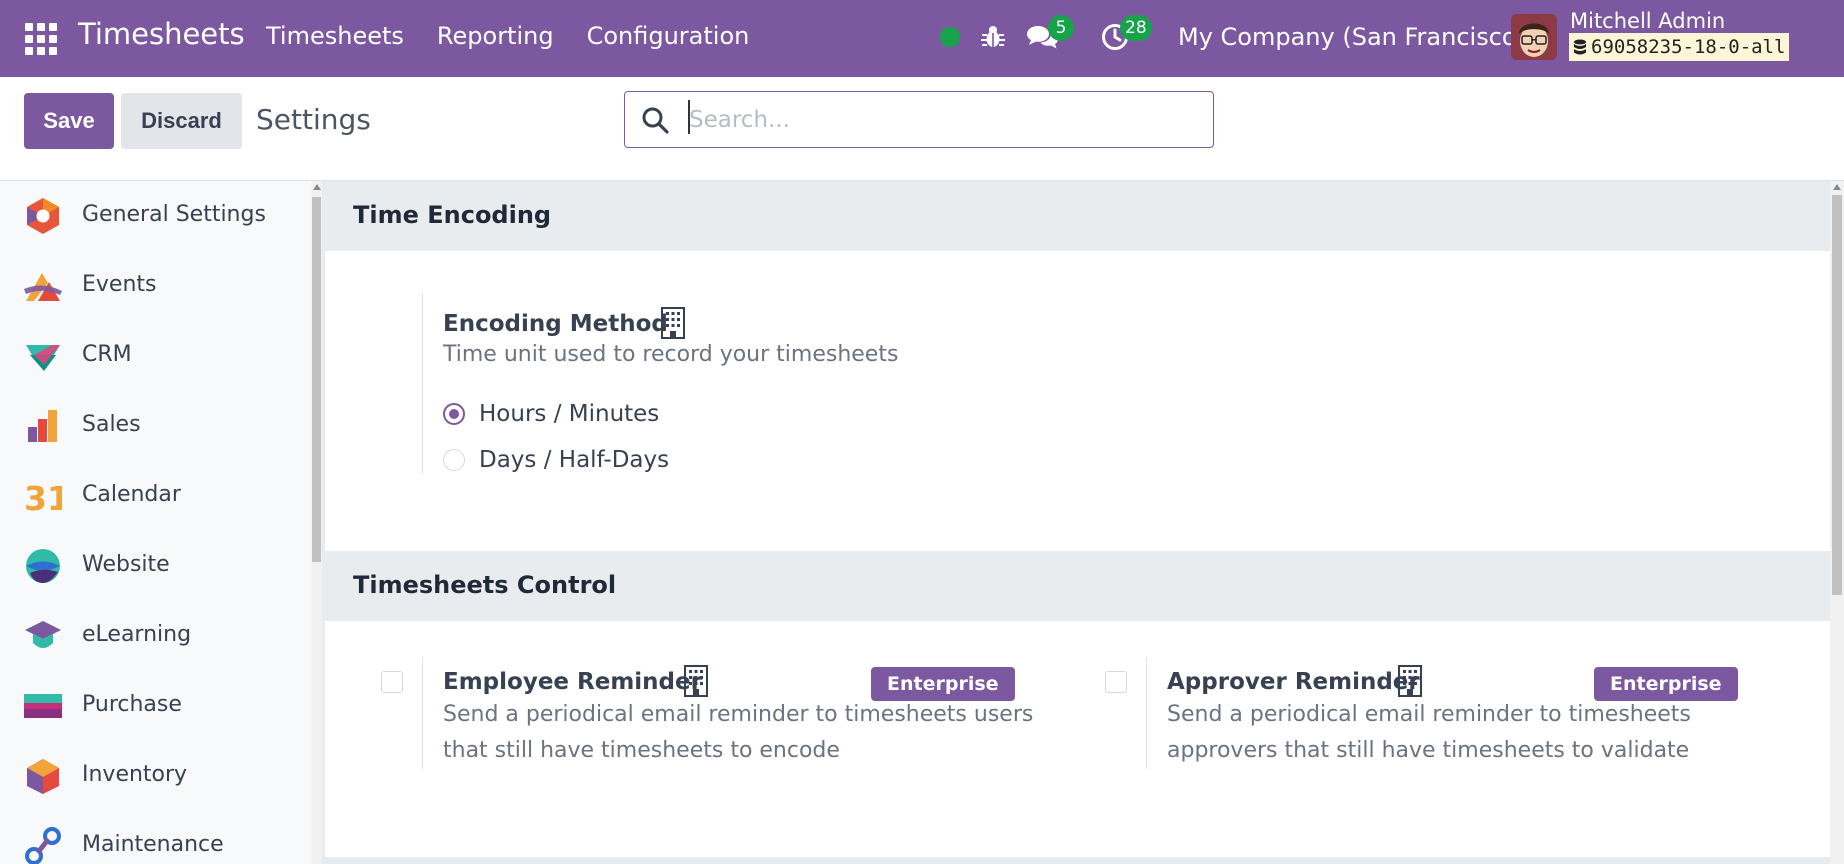  I want to click on radio-label: Hours / Minutes, so click(569, 414).